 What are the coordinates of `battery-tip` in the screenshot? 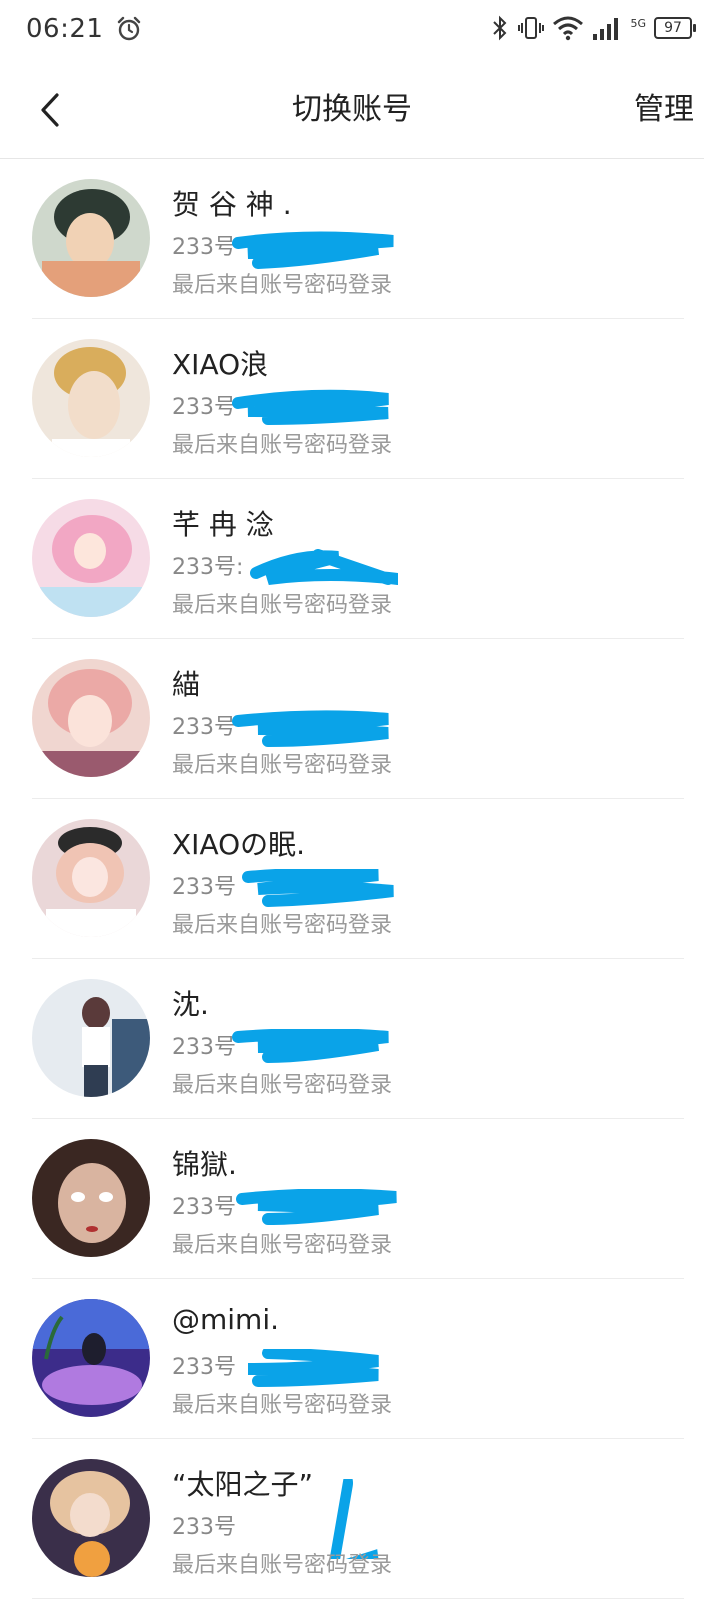 It's located at (694, 28).